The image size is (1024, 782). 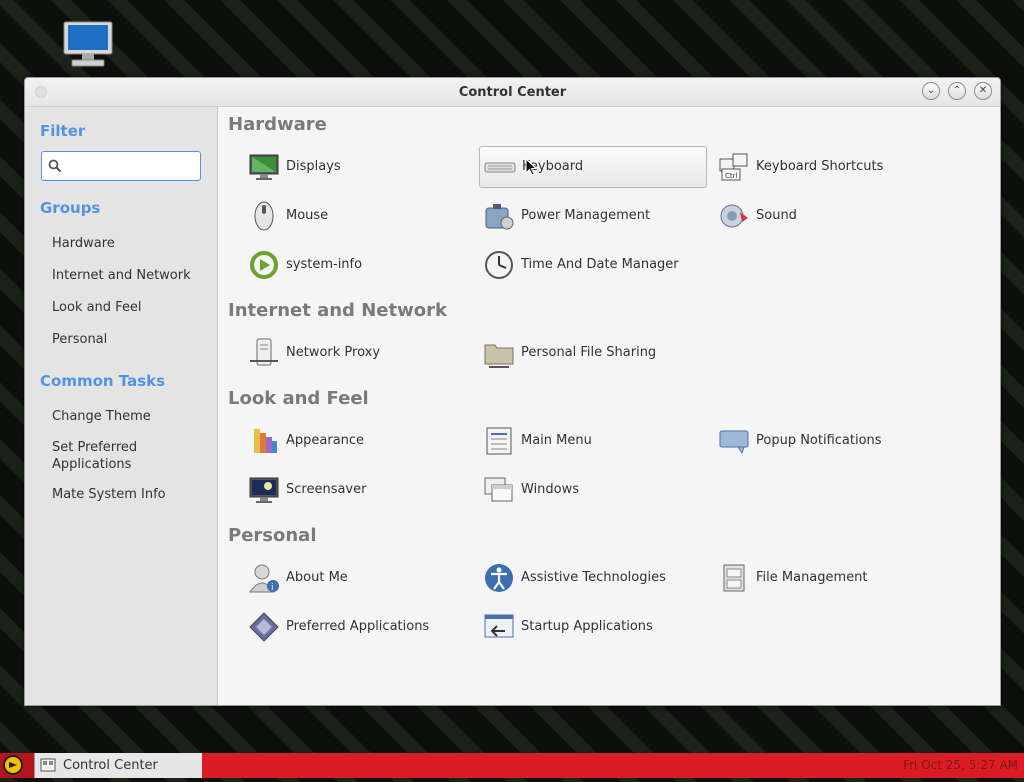 What do you see at coordinates (63, 131) in the screenshot?
I see `filter-heading: Filter` at bounding box center [63, 131].